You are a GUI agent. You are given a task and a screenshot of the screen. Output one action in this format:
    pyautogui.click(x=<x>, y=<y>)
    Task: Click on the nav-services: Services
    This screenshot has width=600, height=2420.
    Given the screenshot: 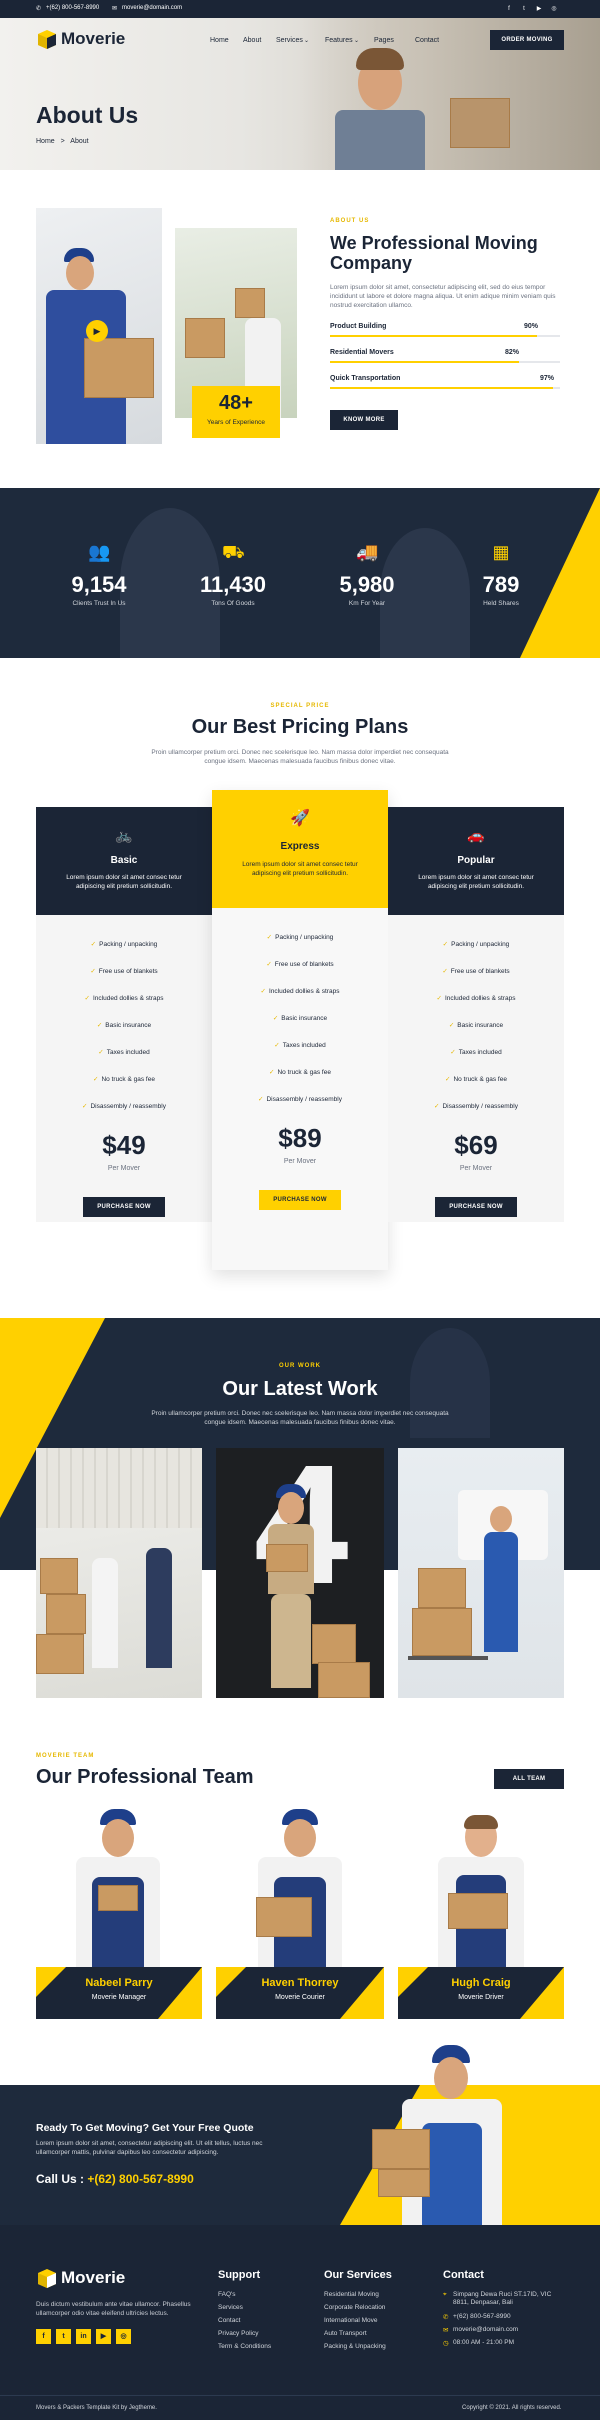 What is the action you would take?
    pyautogui.click(x=289, y=40)
    